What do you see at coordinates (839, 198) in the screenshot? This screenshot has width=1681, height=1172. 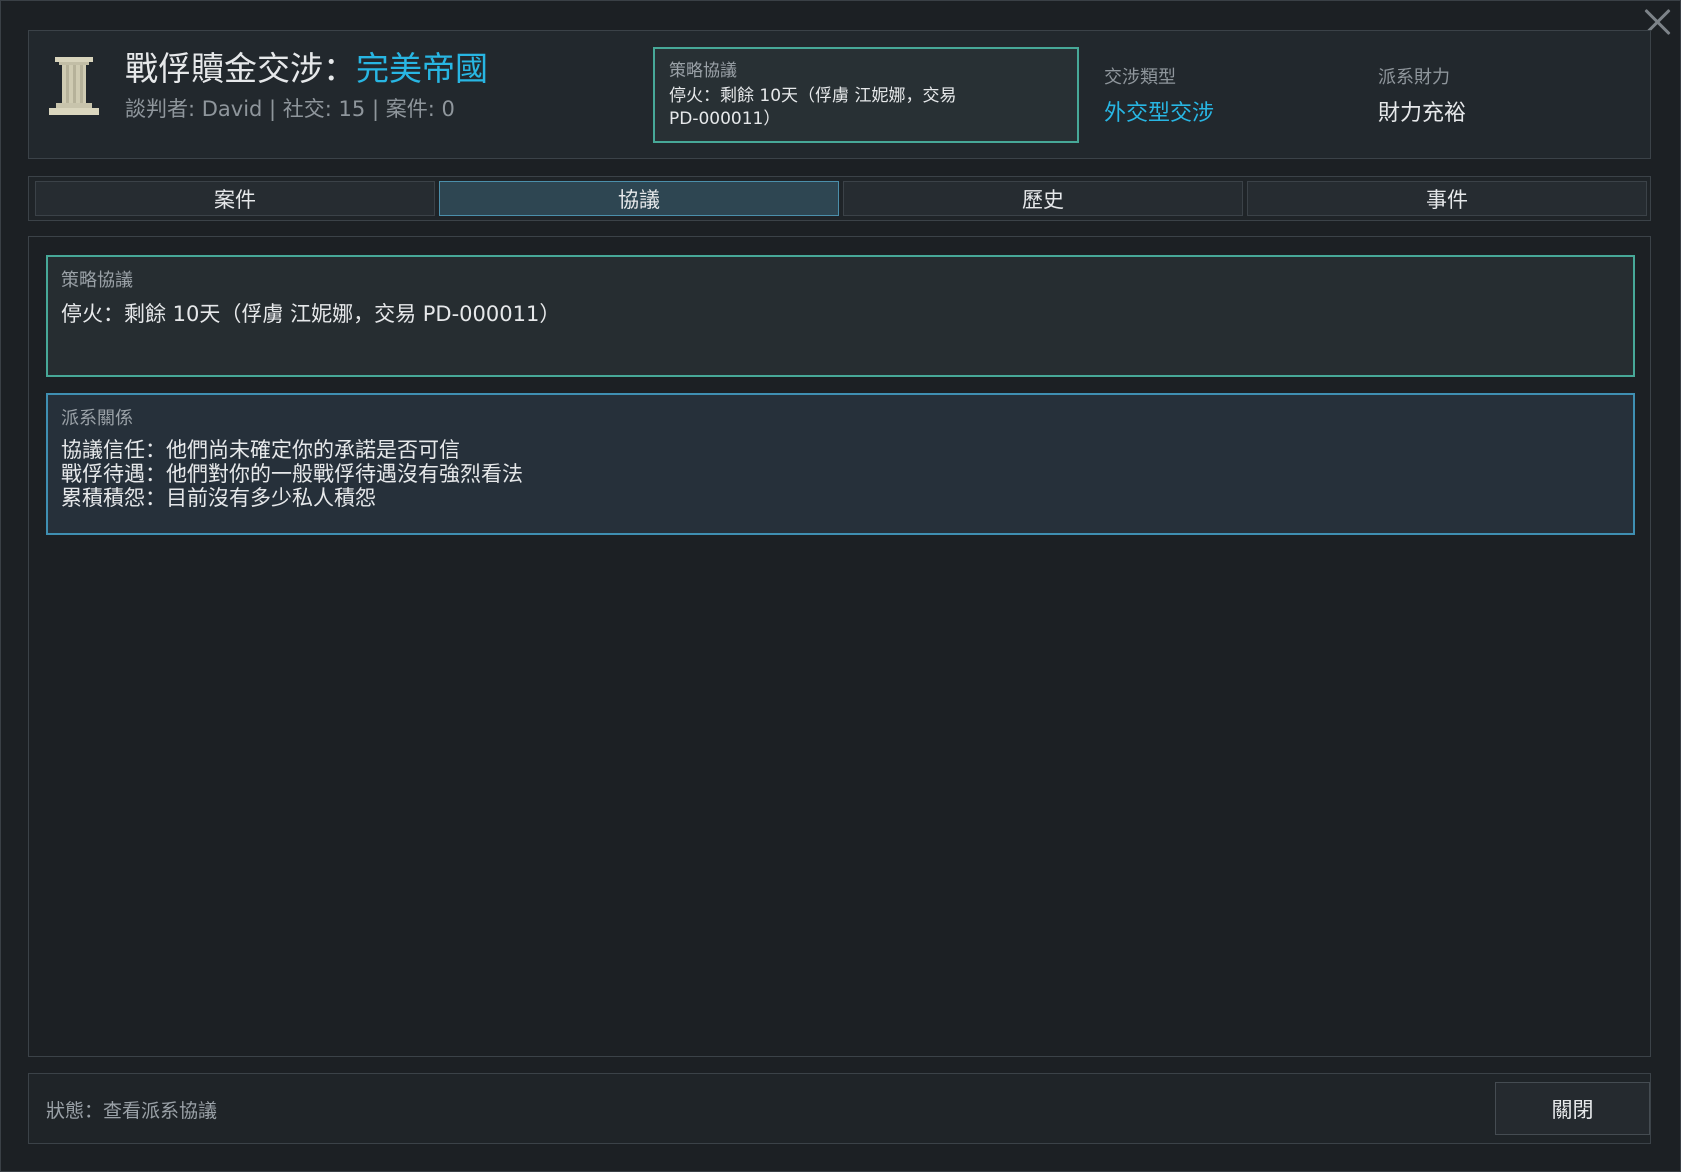 I see `tab-bar: 案件 協議 歷史 事件` at bounding box center [839, 198].